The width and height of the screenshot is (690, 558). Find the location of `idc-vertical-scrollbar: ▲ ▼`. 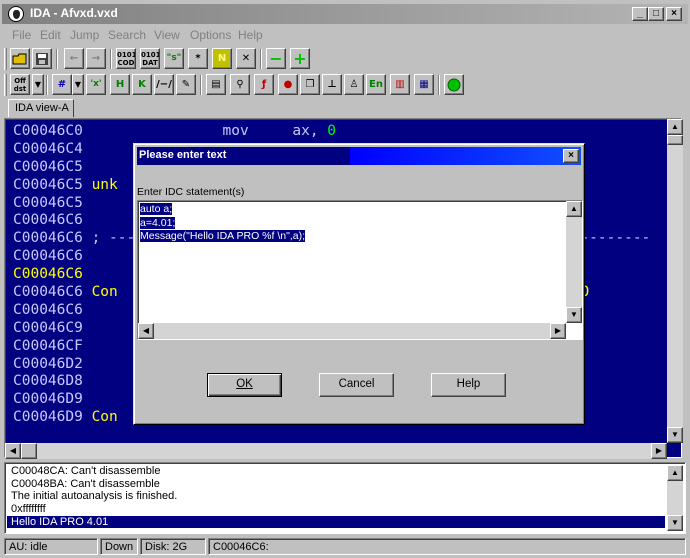

idc-vertical-scrollbar: ▲ ▼ is located at coordinates (574, 262).